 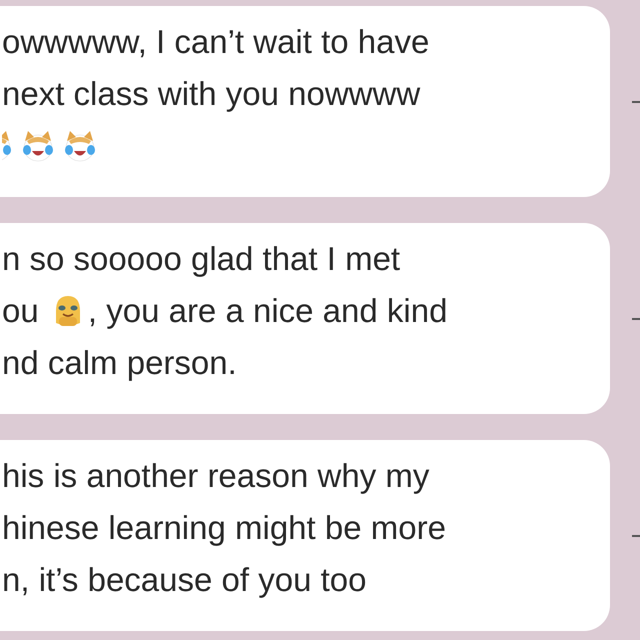 What do you see at coordinates (216, 476) in the screenshot?
I see `message-text: his is another reason why my` at bounding box center [216, 476].